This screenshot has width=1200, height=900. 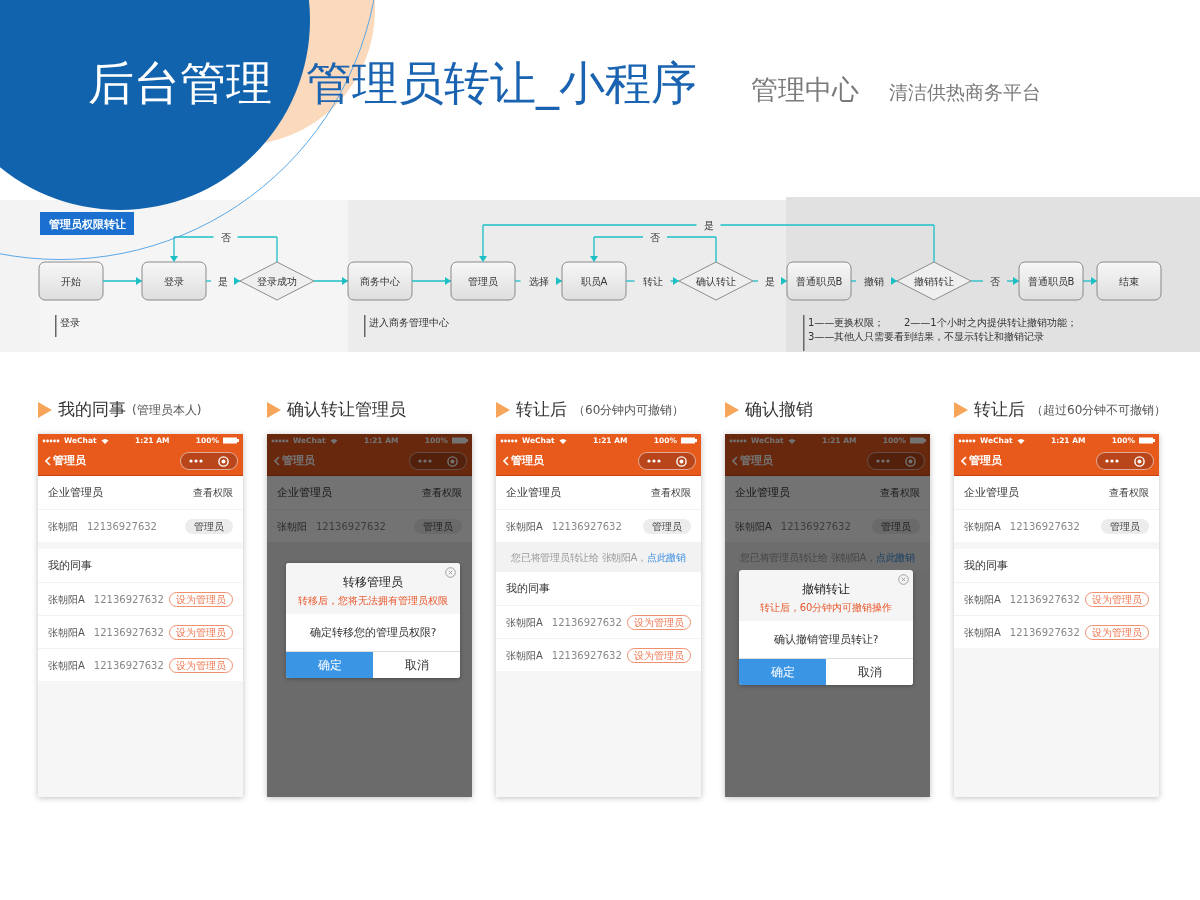 What do you see at coordinates (70, 322) in the screenshot?
I see `note-text: 登录` at bounding box center [70, 322].